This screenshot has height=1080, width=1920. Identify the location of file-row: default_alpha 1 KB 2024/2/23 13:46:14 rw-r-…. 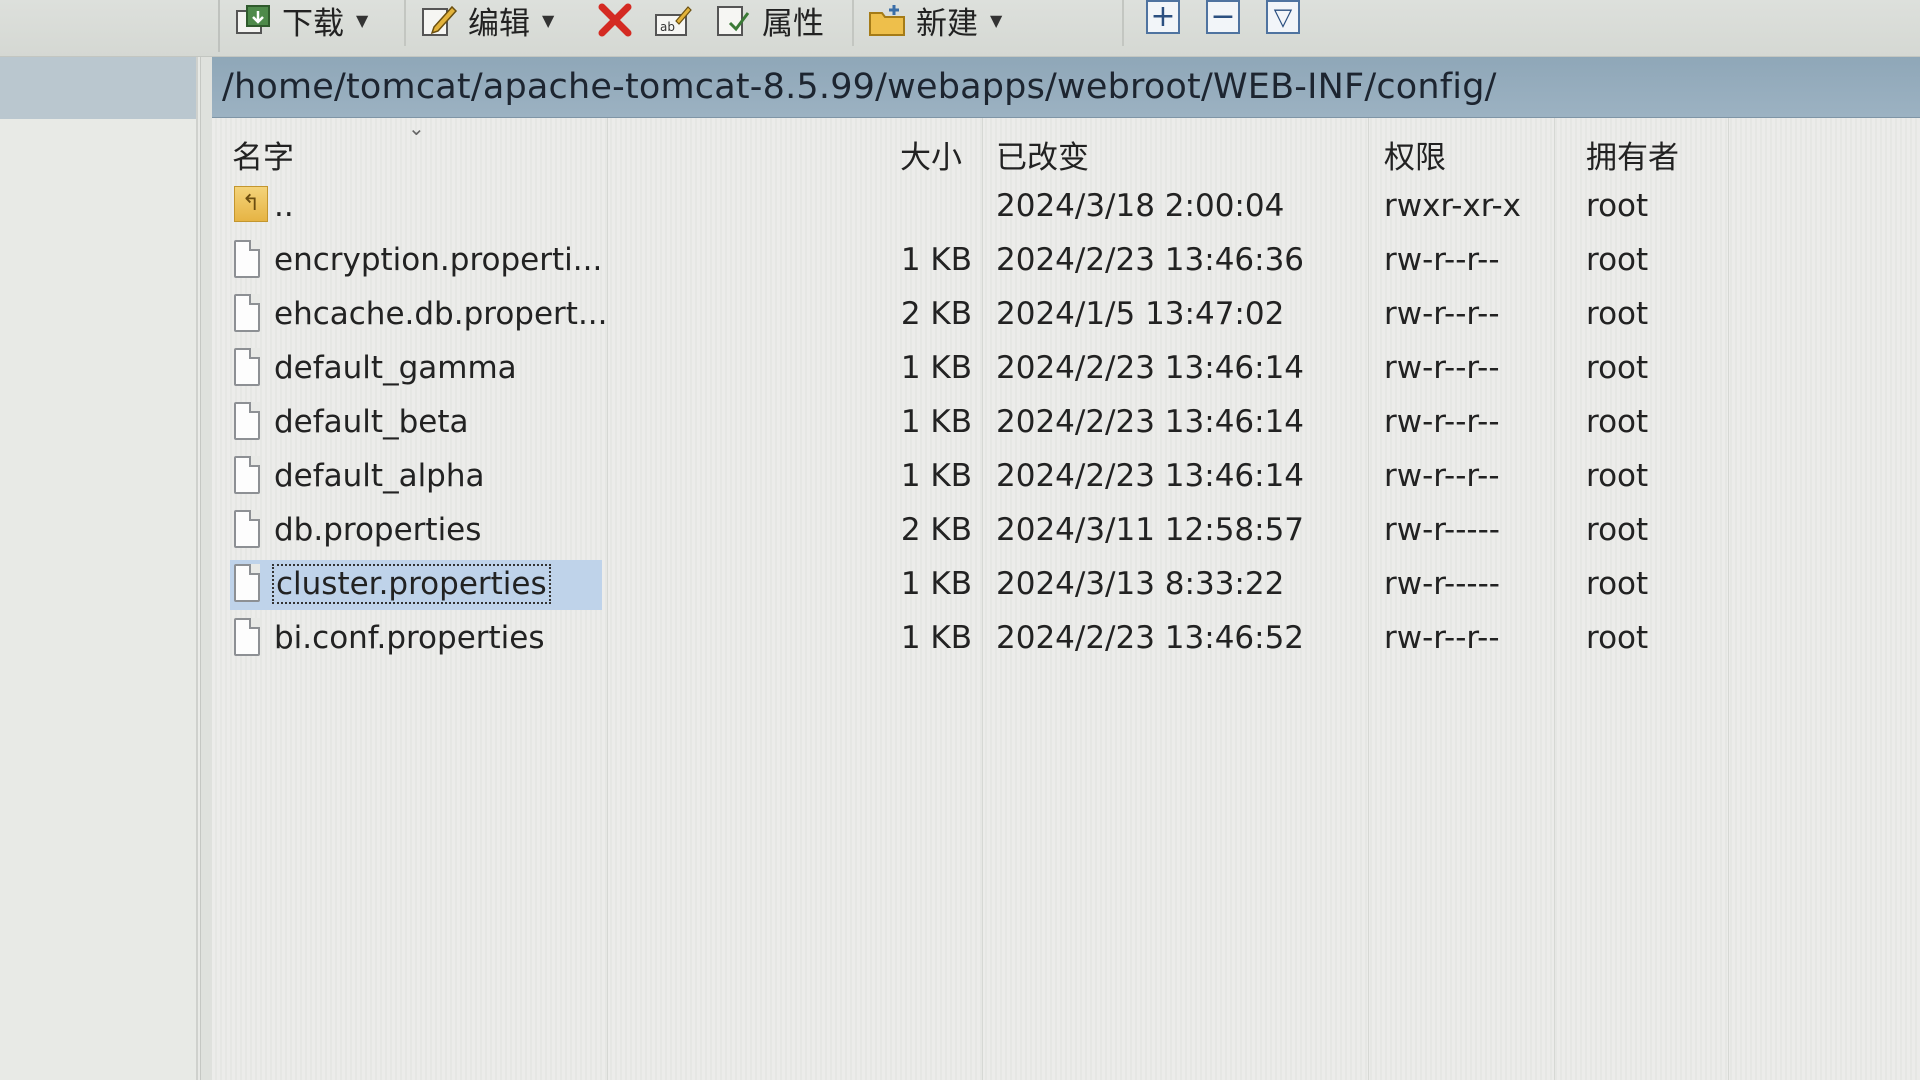
(1066, 478).